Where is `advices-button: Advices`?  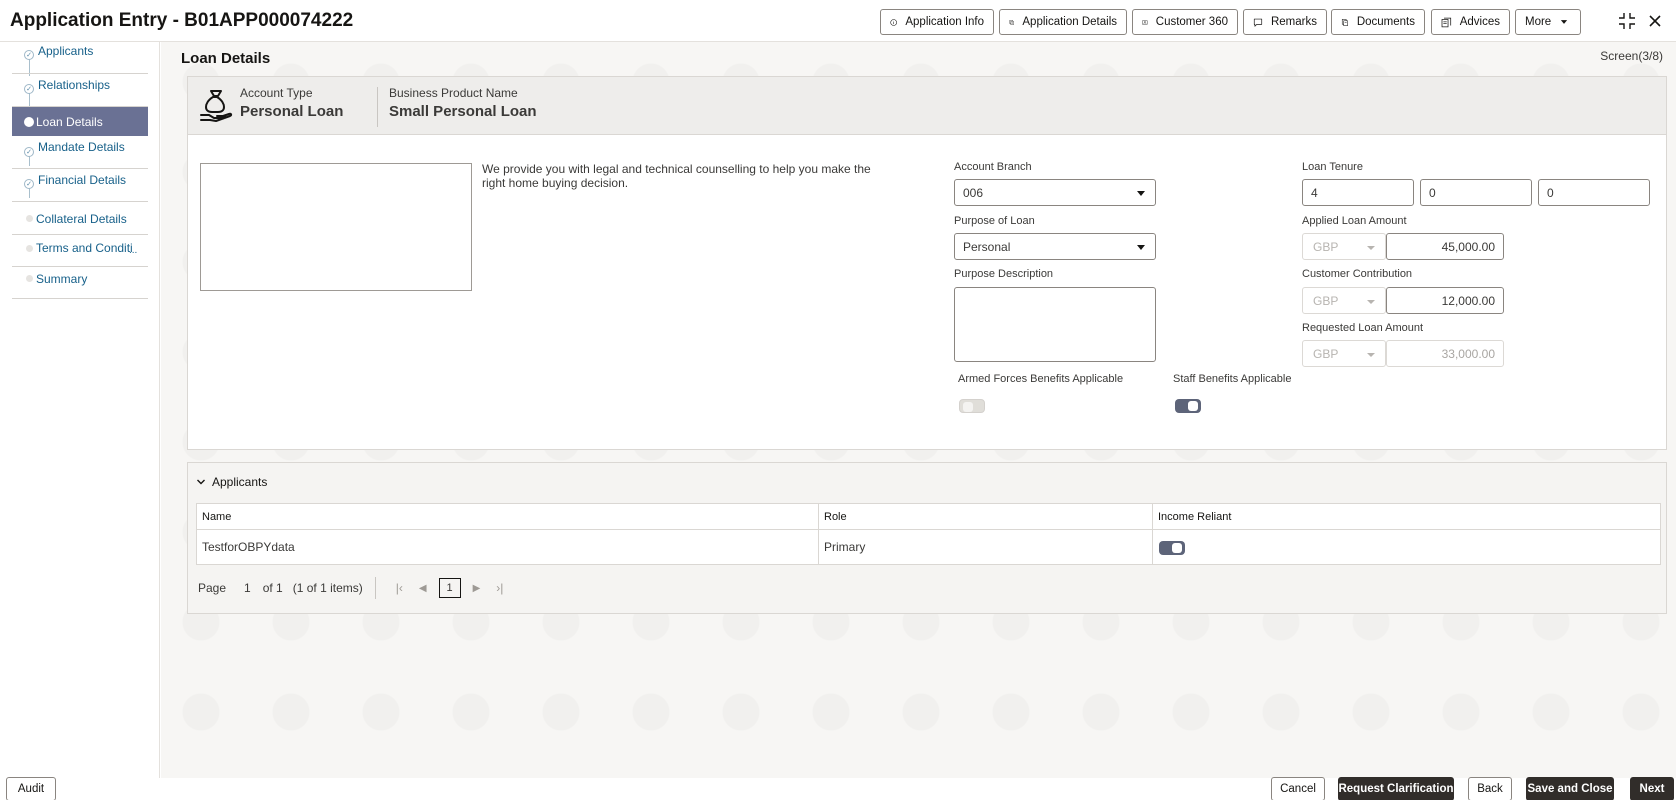
advices-button: Advices is located at coordinates (1470, 22).